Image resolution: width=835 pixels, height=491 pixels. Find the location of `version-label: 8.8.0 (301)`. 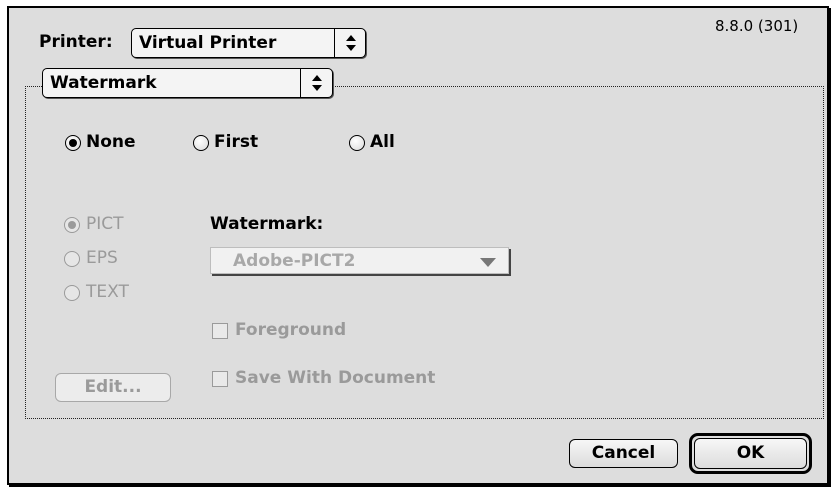

version-label: 8.8.0 (301) is located at coordinates (757, 26).